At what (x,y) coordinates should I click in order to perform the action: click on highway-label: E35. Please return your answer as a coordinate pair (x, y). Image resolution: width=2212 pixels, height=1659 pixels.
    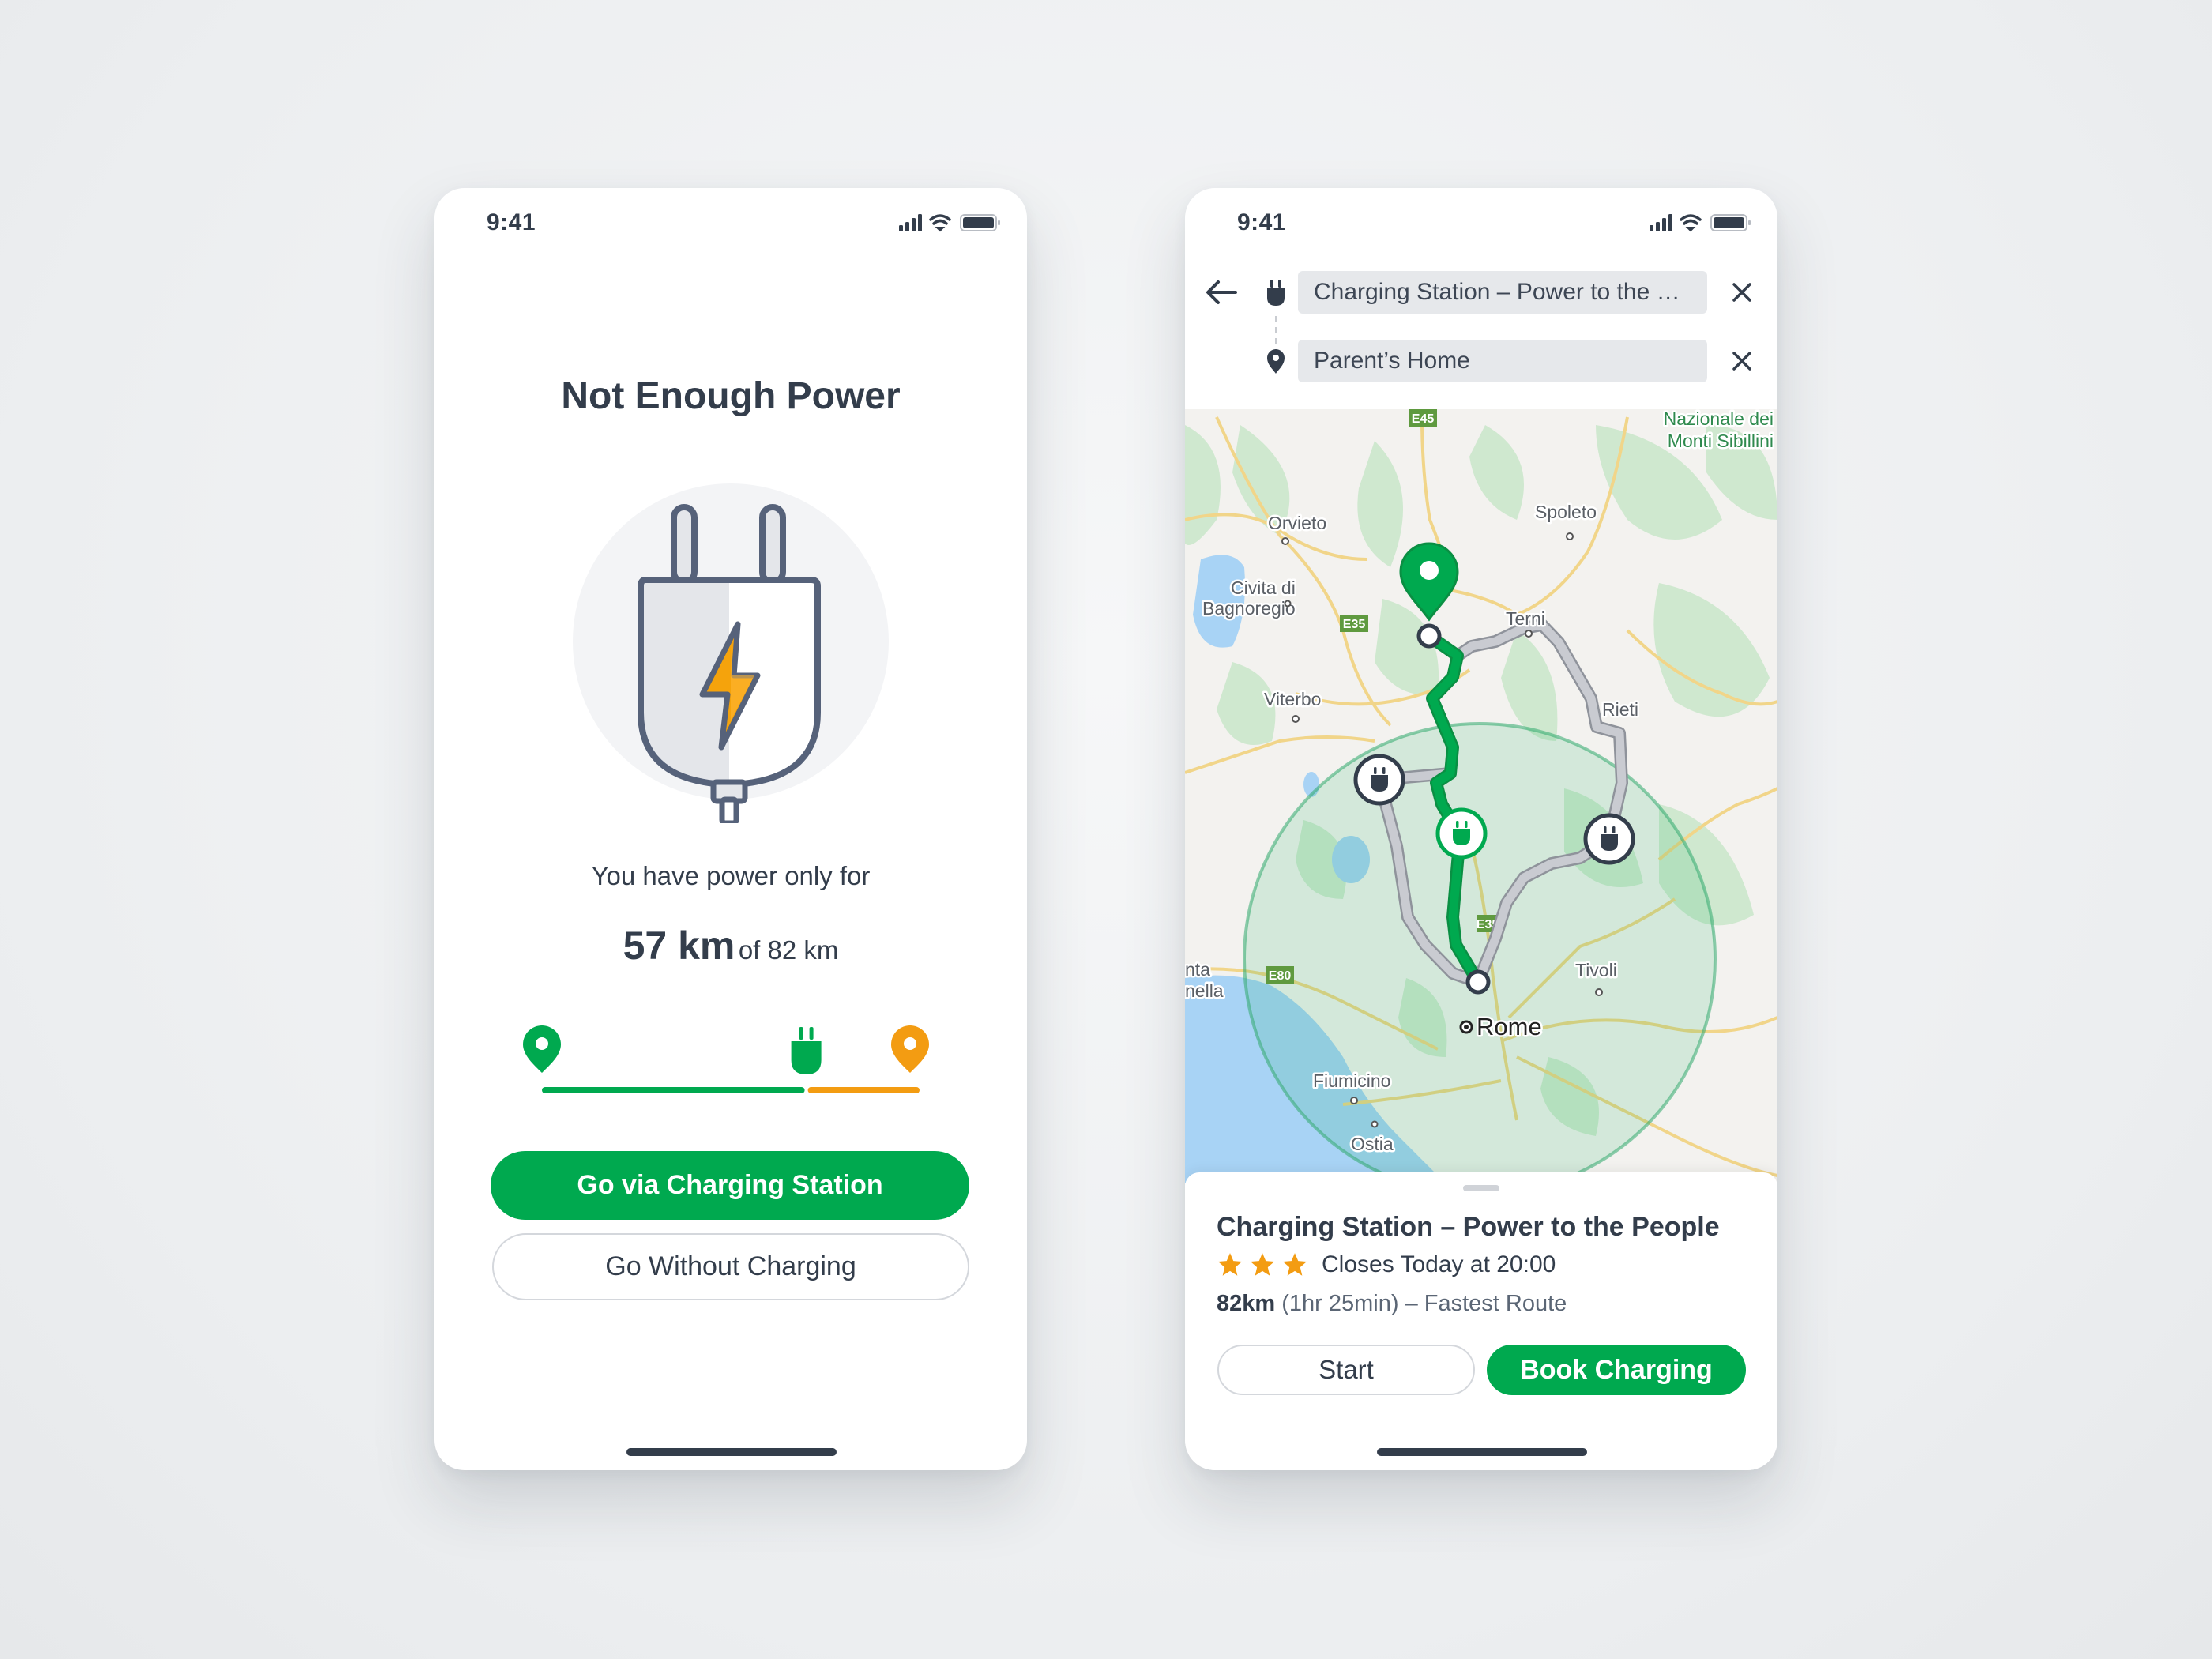
    Looking at the image, I should click on (1355, 625).